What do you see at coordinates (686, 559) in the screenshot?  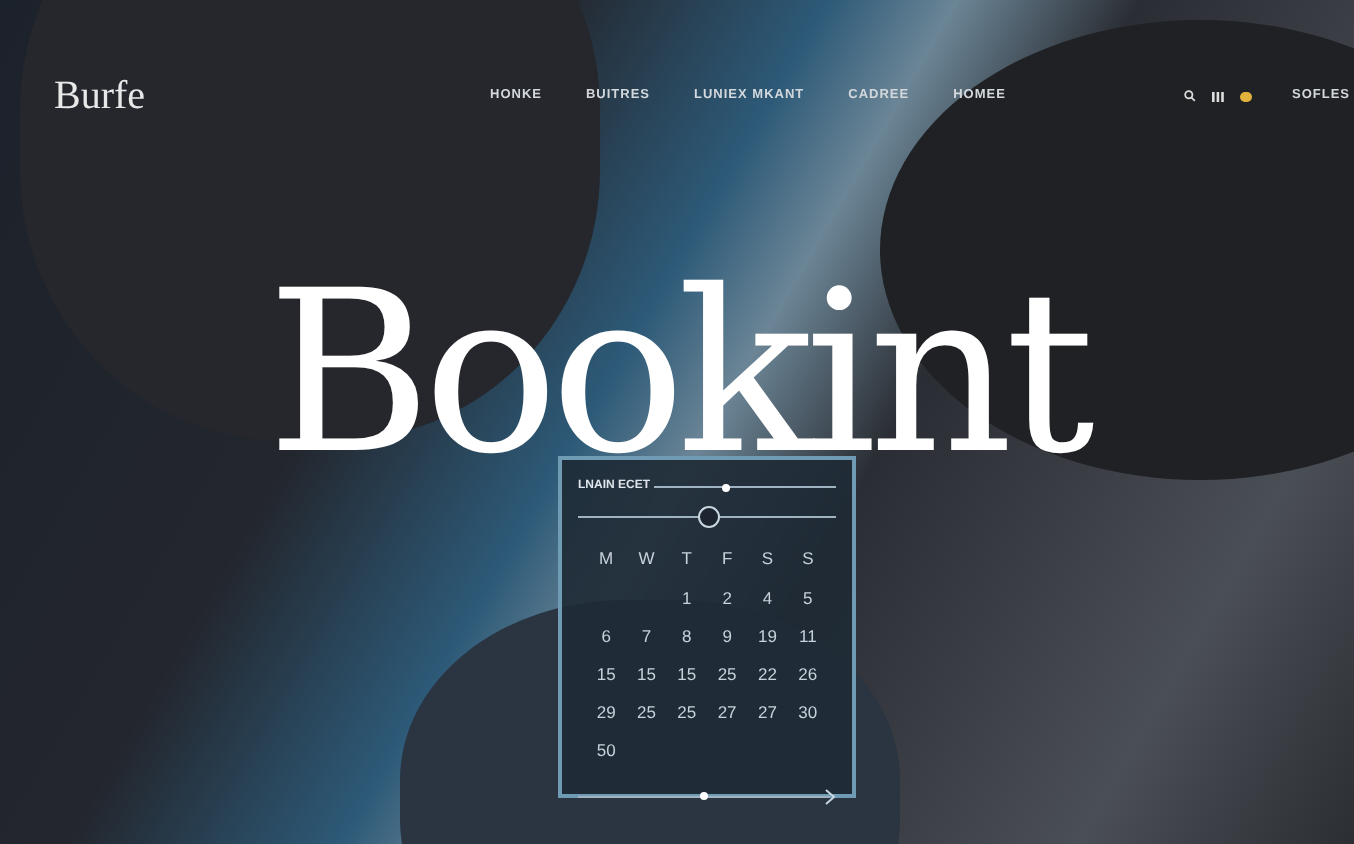 I see `weekday-label: T` at bounding box center [686, 559].